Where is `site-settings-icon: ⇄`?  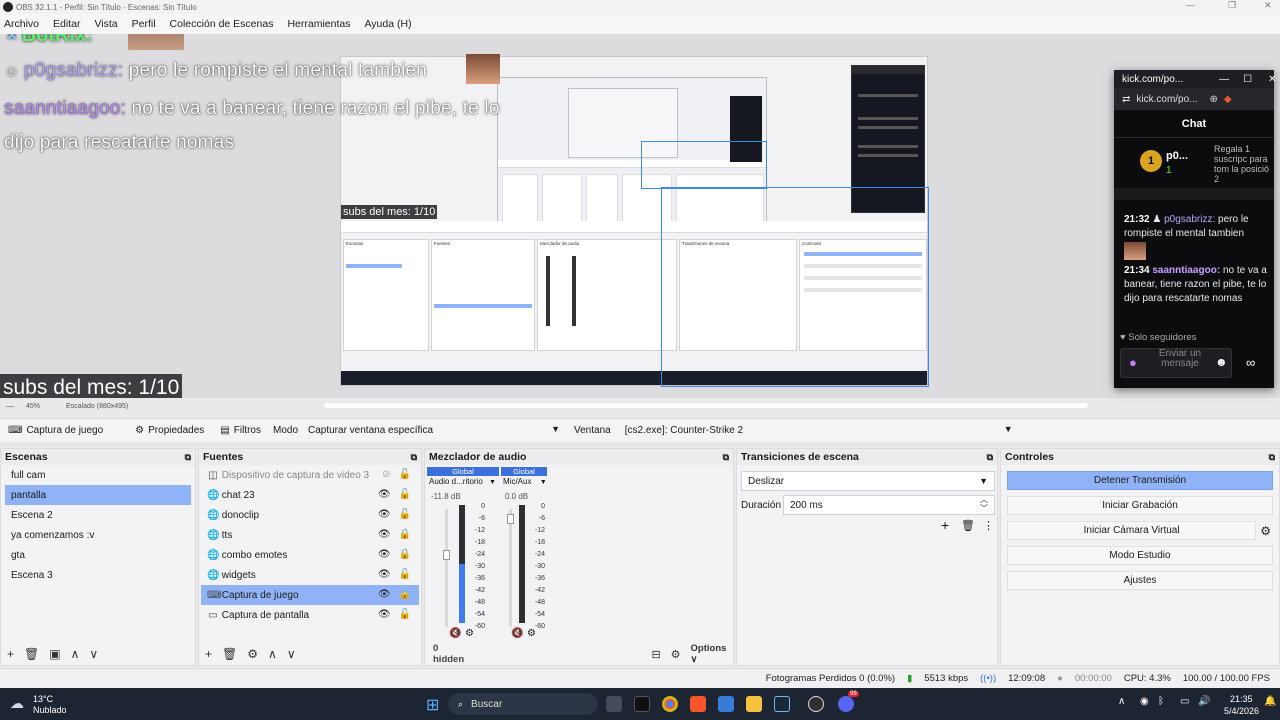
site-settings-icon: ⇄ is located at coordinates (1126, 99).